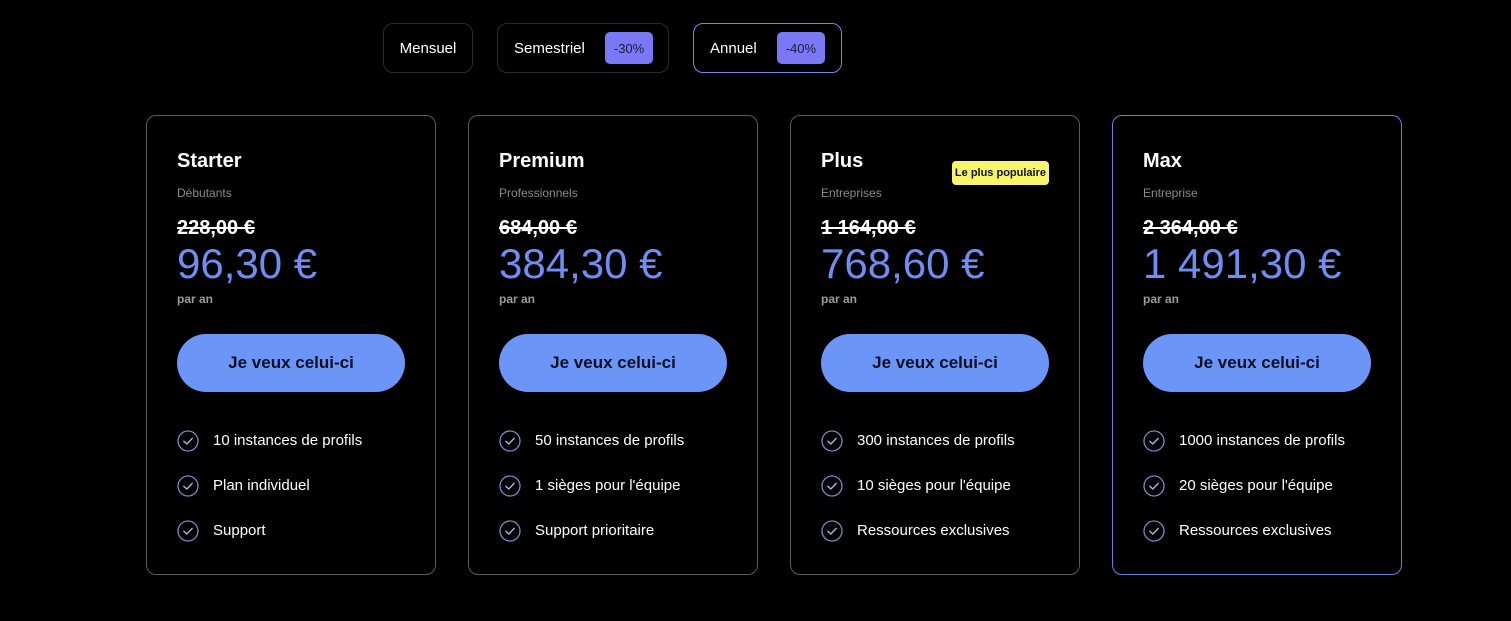 Image resolution: width=1511 pixels, height=621 pixels. I want to click on plan-price: 384,30 €, so click(581, 263).